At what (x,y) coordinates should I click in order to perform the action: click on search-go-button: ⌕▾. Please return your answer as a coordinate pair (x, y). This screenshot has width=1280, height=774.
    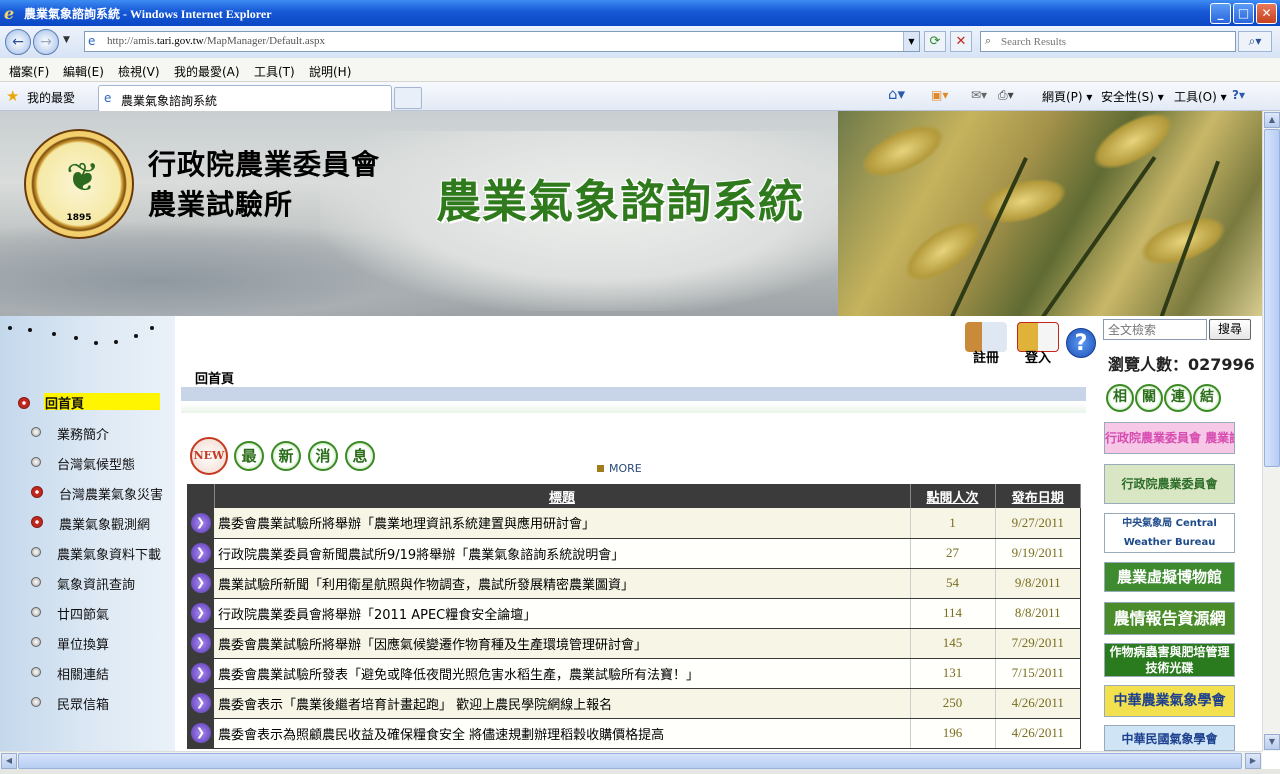
    Looking at the image, I should click on (1255, 41).